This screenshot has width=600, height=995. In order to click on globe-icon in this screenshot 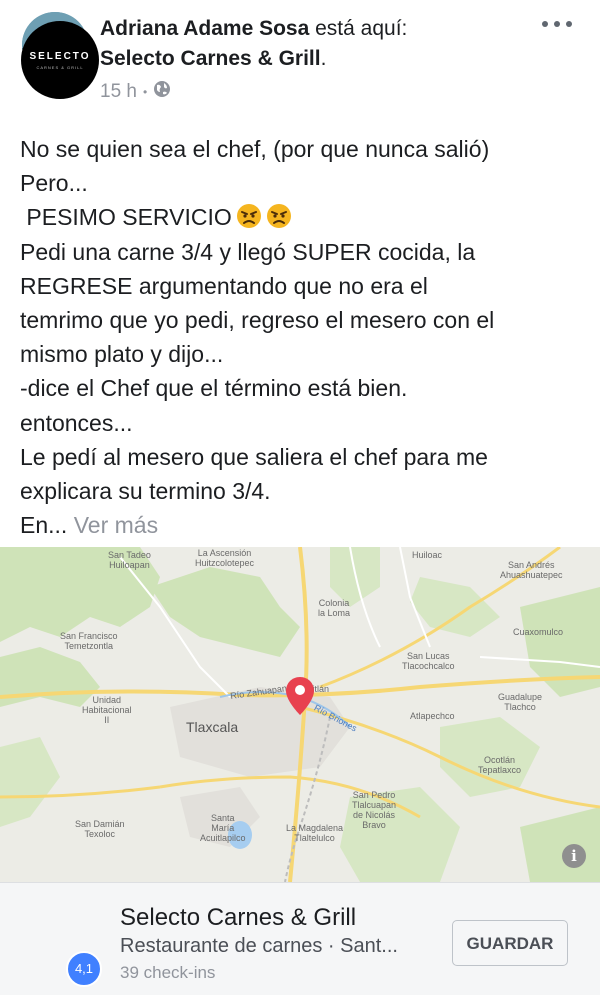, I will do `click(162, 92)`.